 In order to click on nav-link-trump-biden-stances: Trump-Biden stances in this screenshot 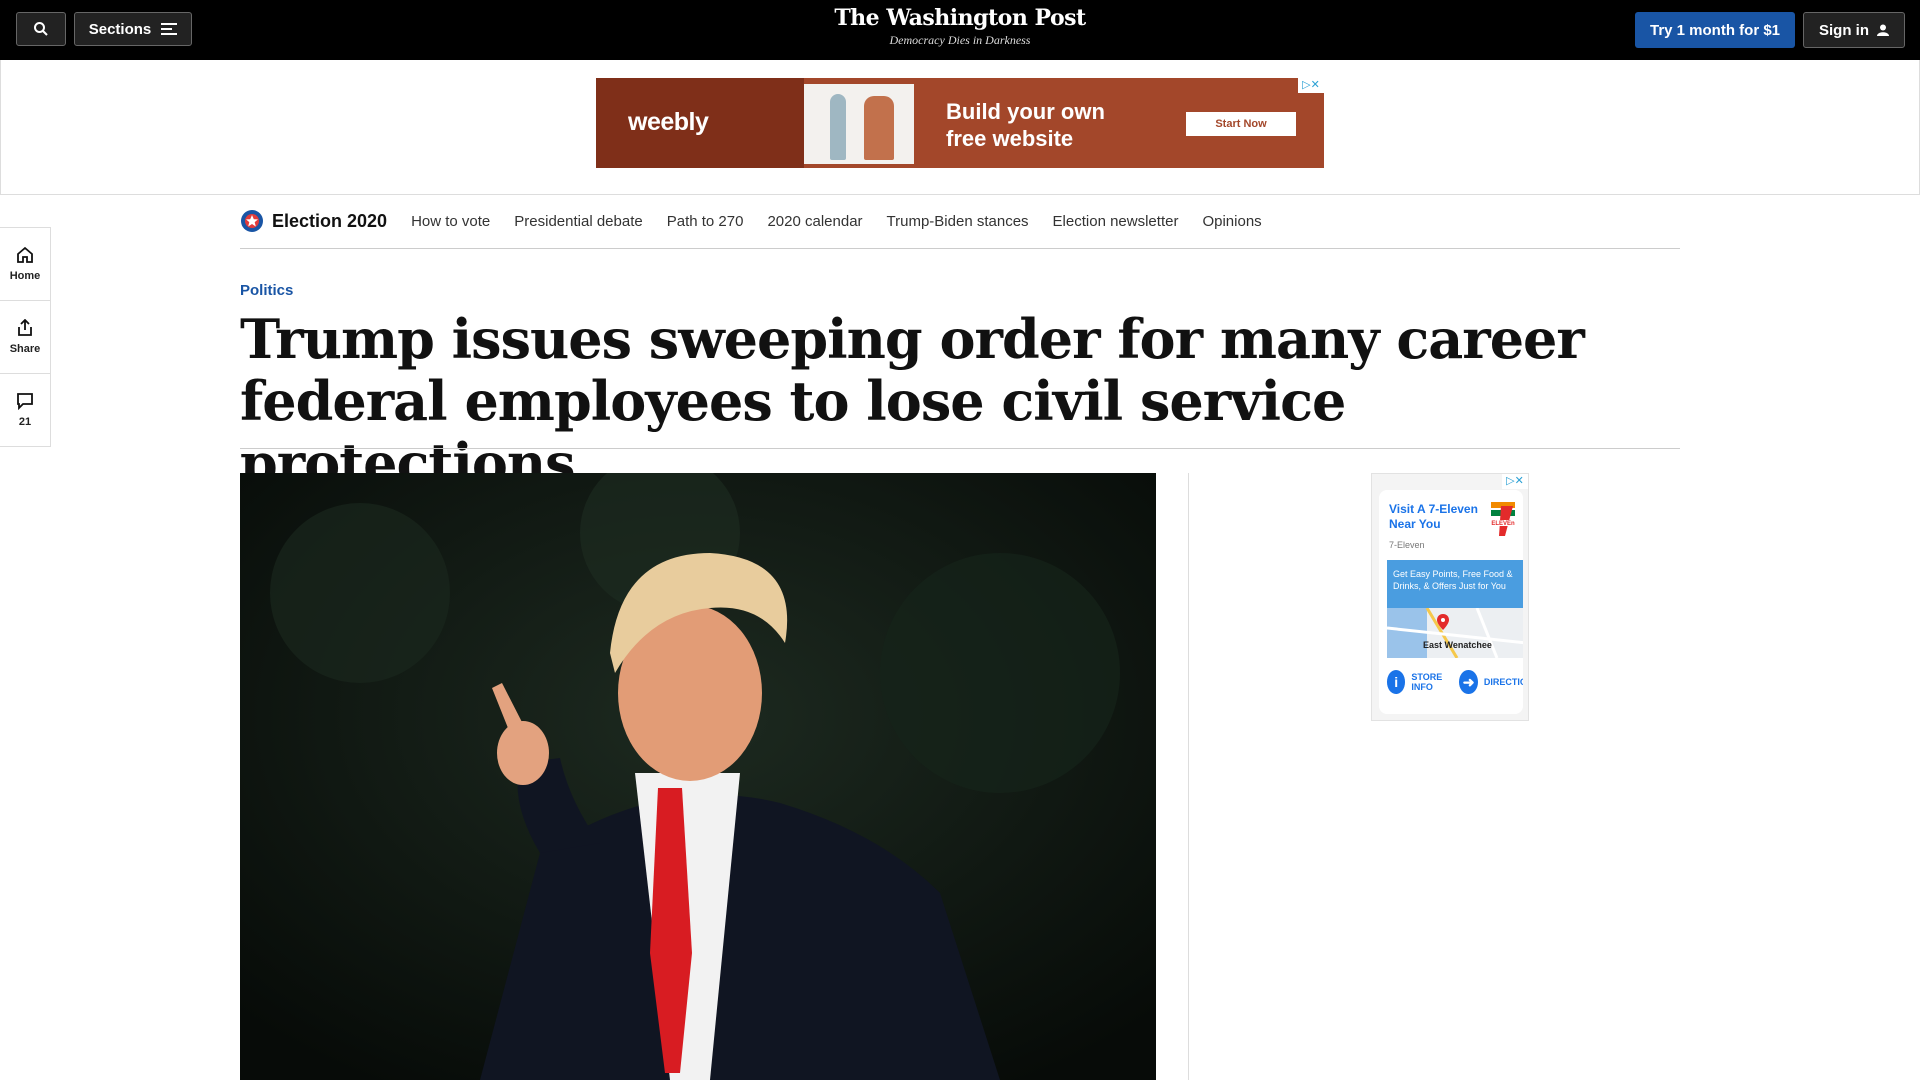, I will do `click(958, 221)`.